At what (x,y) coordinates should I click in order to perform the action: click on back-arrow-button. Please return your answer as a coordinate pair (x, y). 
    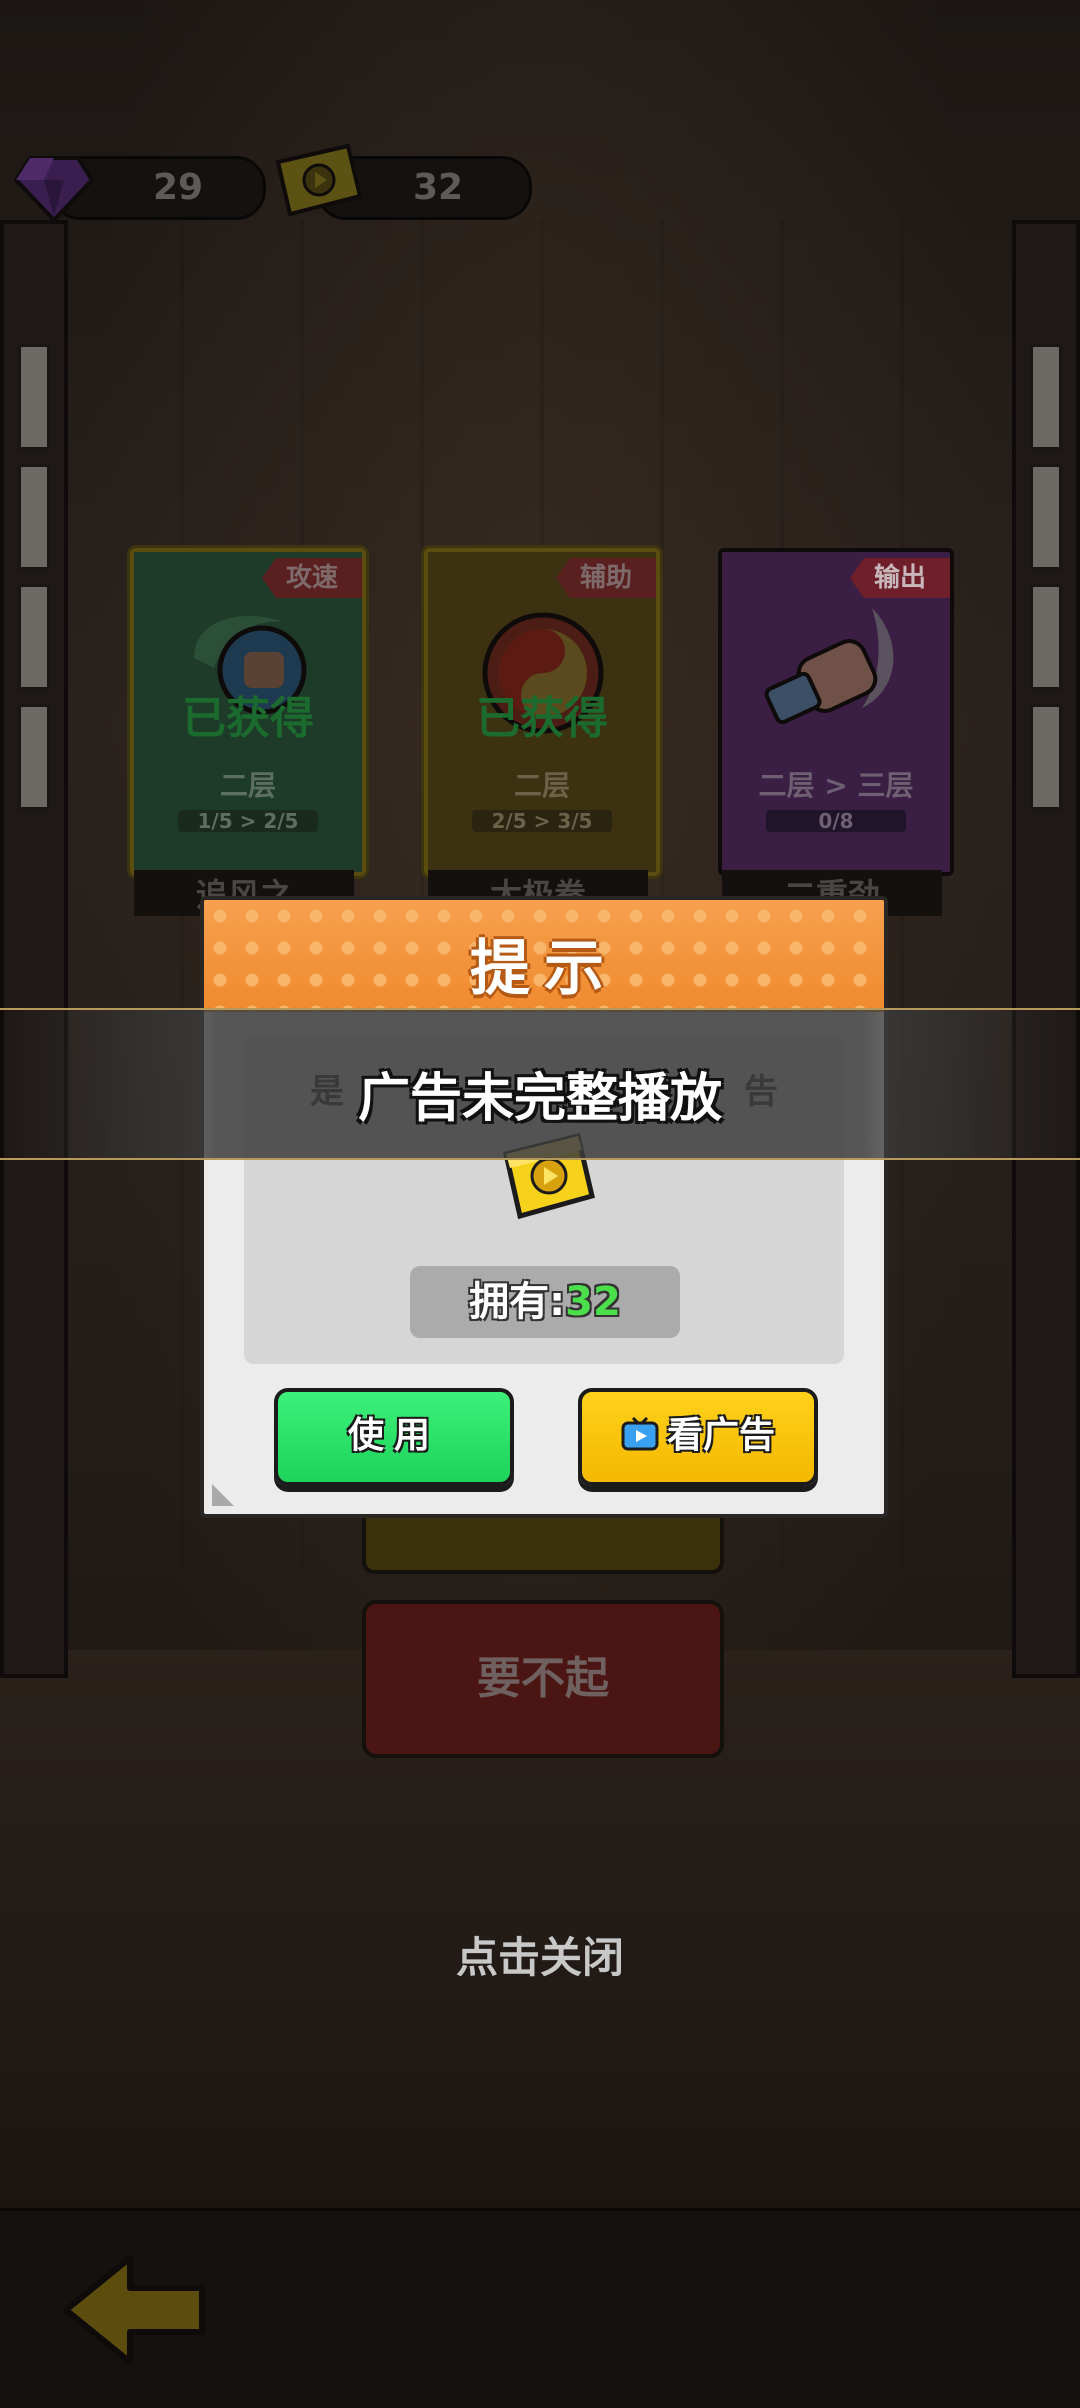
    Looking at the image, I should click on (135, 2310).